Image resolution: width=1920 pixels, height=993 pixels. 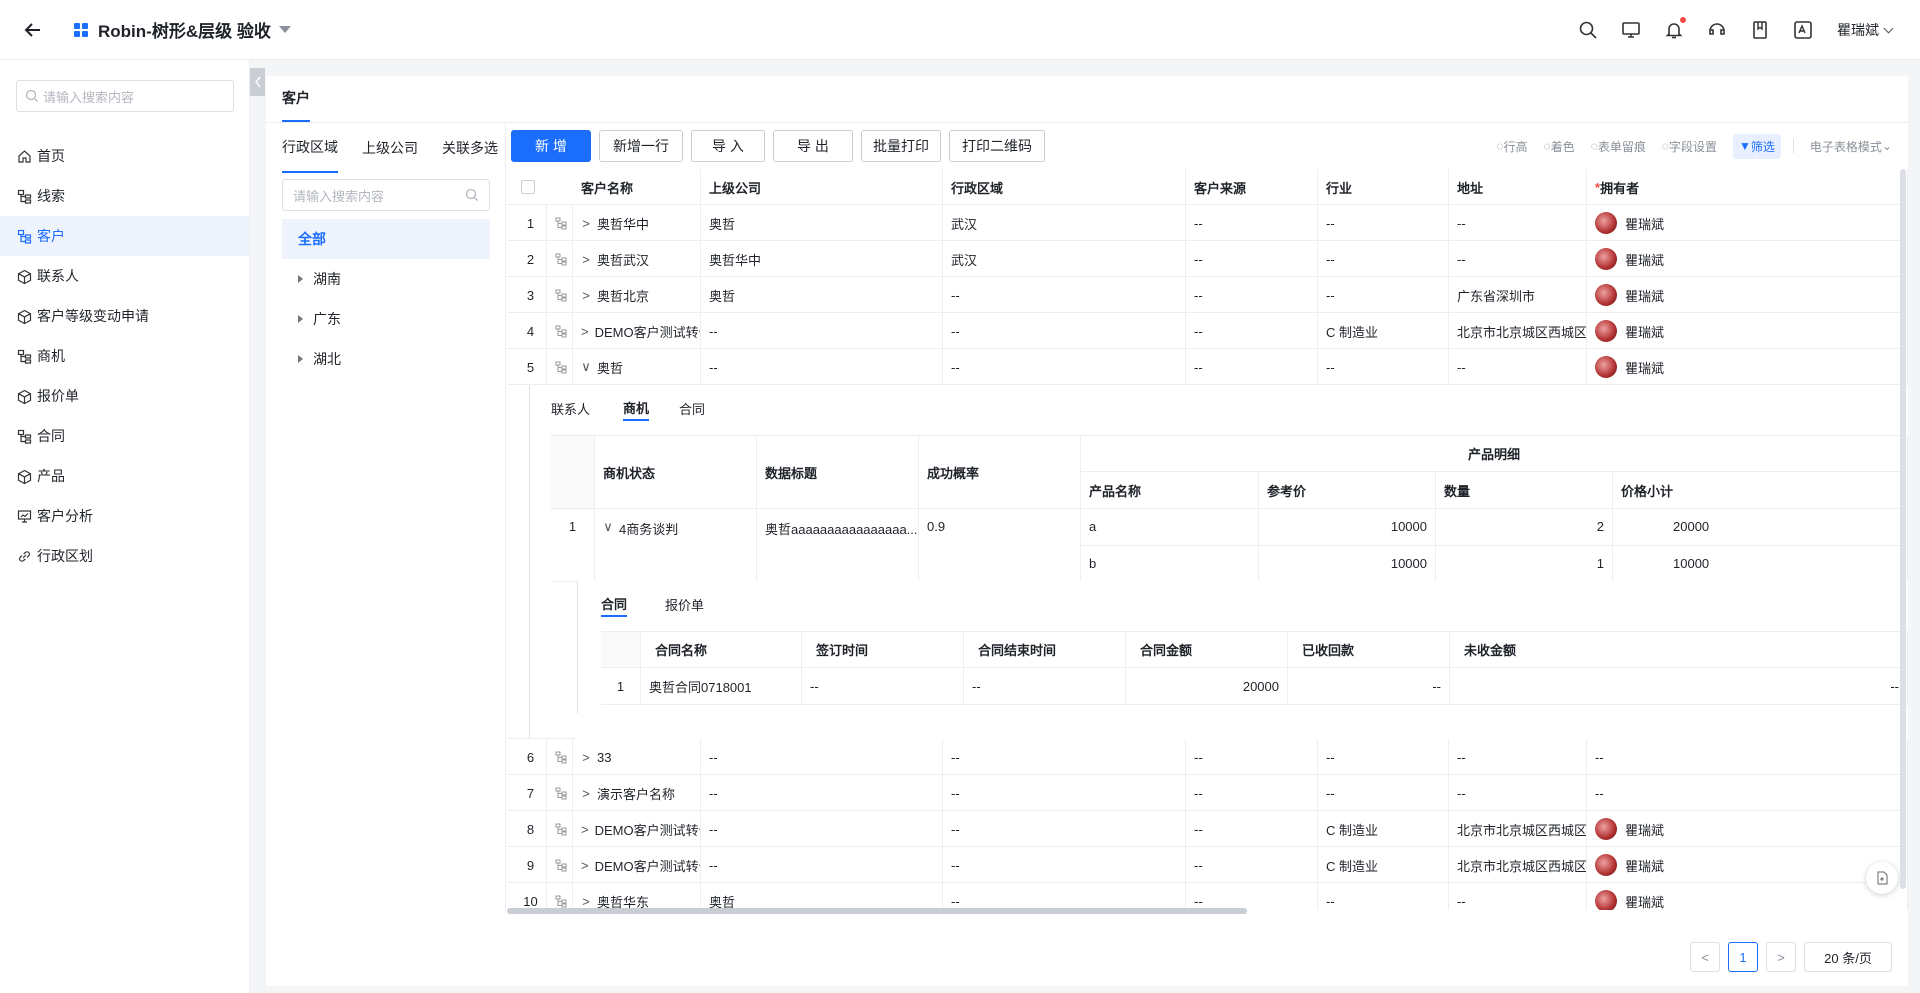 I want to click on column-header-1: 上级公司, so click(x=822, y=187).